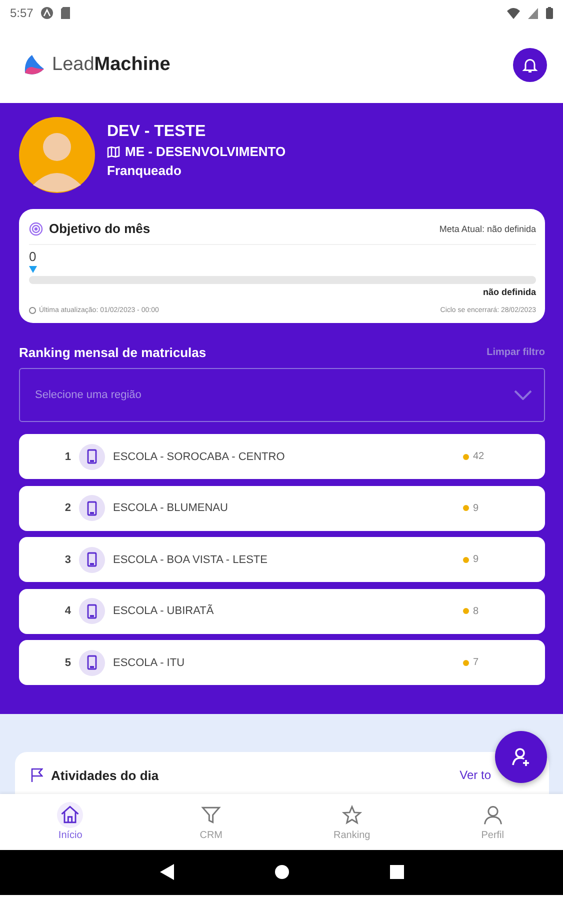 This screenshot has width=563, height=900. What do you see at coordinates (113, 152) in the screenshot?
I see `map-icon` at bounding box center [113, 152].